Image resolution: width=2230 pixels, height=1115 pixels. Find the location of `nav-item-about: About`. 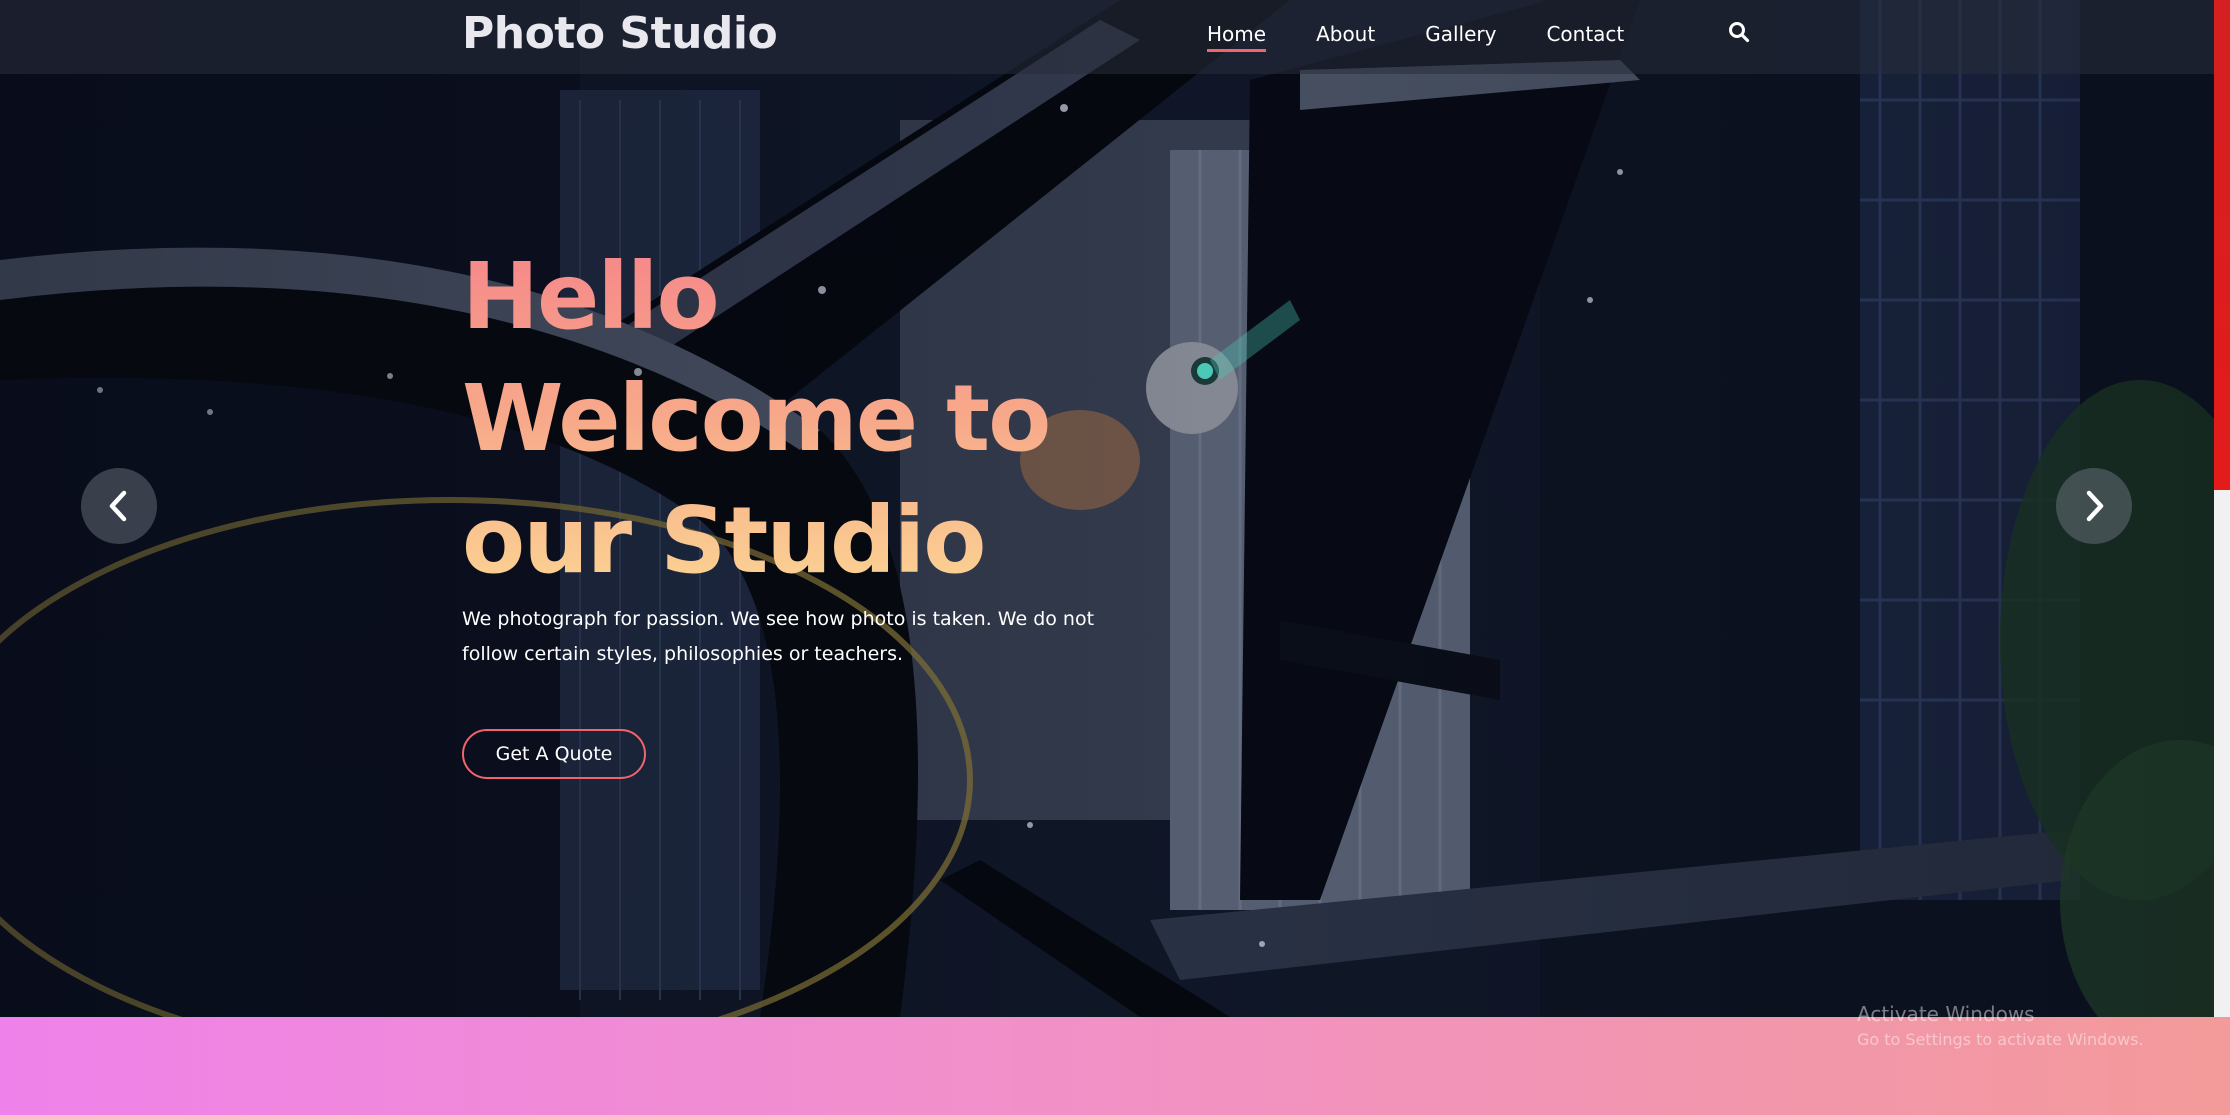

nav-item-about: About is located at coordinates (1345, 34).